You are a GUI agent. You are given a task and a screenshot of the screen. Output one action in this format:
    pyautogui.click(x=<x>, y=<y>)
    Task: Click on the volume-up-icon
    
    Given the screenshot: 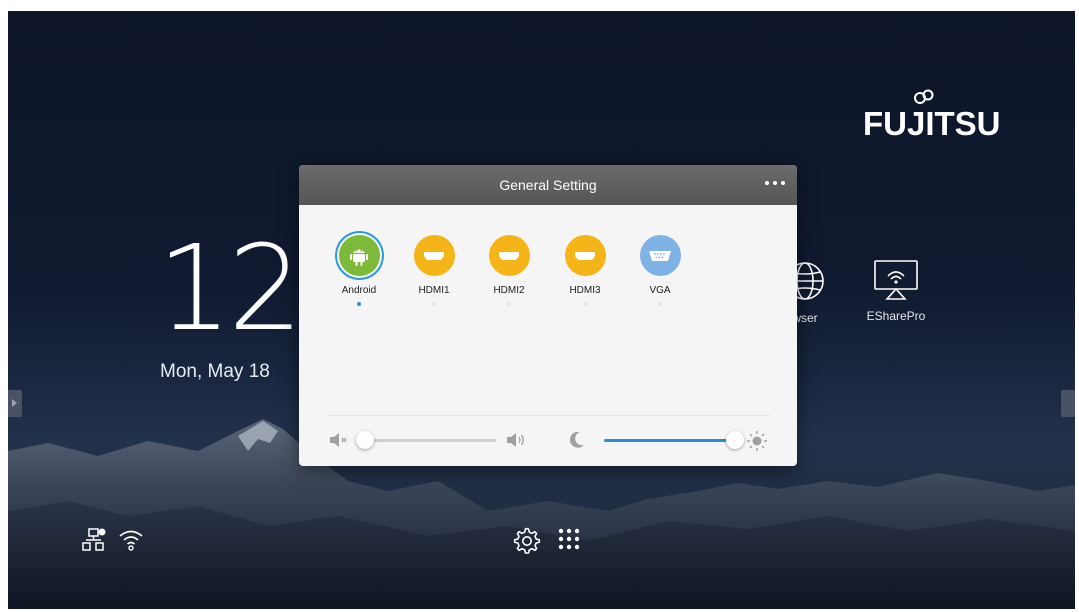 What is the action you would take?
    pyautogui.click(x=515, y=440)
    